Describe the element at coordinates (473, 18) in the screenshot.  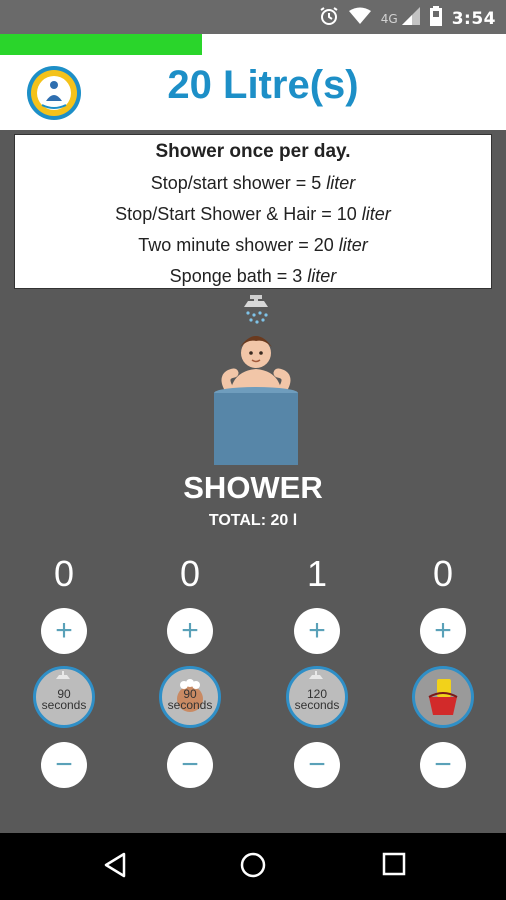
I see `status-time: 3:54` at that location.